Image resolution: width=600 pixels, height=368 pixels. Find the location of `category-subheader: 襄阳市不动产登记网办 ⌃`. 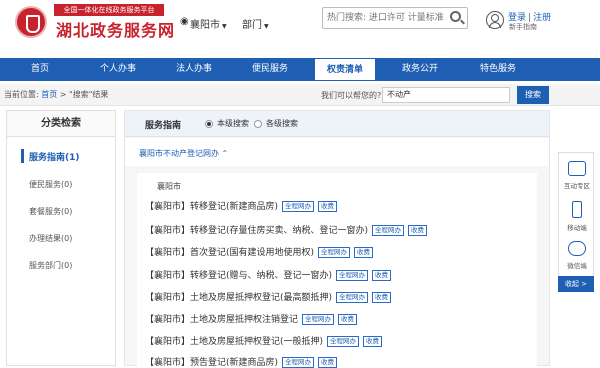

category-subheader: 襄阳市不动产登记网办 ⌃ is located at coordinates (337, 152).